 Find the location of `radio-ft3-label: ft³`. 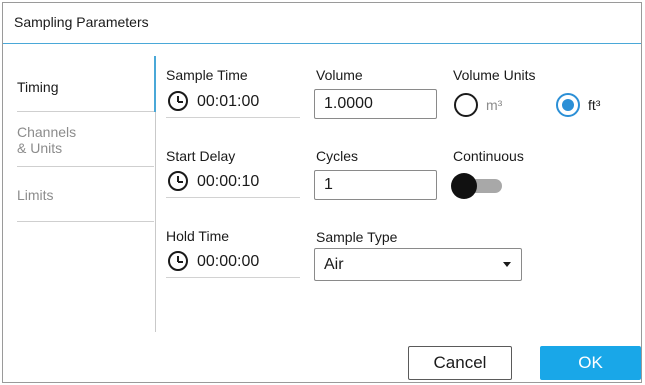

radio-ft3-label: ft³ is located at coordinates (594, 105).